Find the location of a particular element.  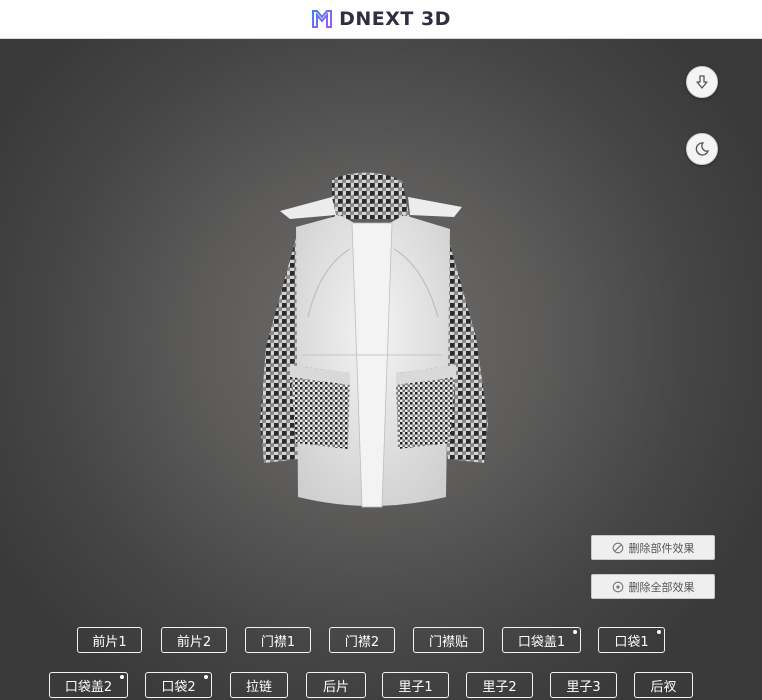

arrow-down-icon is located at coordinates (702, 82).